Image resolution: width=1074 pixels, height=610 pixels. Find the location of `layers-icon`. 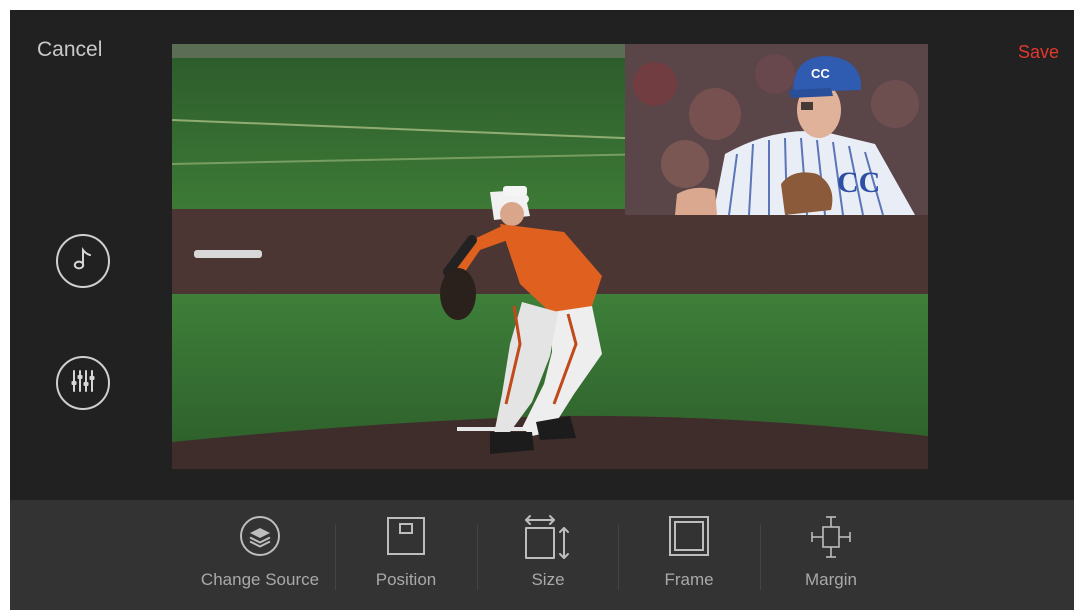

layers-icon is located at coordinates (260, 538).